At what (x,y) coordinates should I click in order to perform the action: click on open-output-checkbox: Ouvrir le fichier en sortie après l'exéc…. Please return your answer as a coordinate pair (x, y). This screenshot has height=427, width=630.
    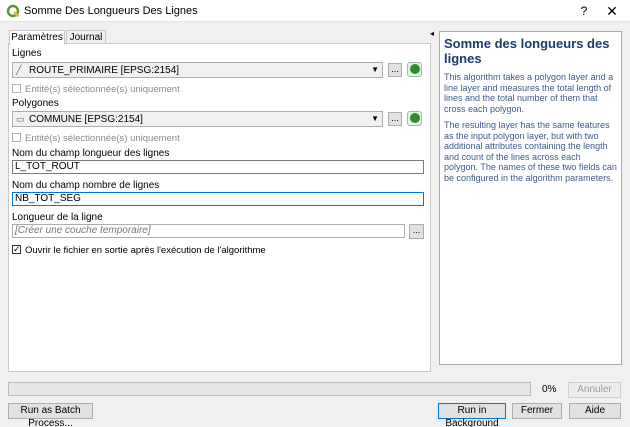
    Looking at the image, I should click on (139, 250).